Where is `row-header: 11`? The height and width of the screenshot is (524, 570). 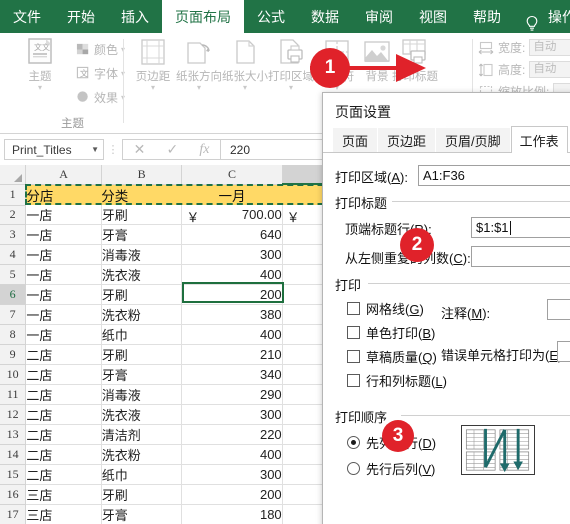
row-header: 11 is located at coordinates (13, 394).